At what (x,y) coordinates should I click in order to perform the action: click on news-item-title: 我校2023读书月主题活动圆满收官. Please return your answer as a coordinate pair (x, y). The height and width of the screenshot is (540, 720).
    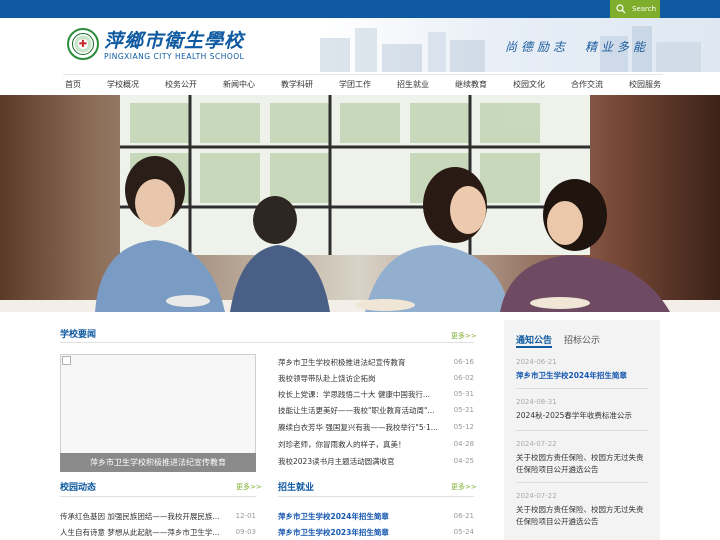
    Looking at the image, I should click on (336, 461).